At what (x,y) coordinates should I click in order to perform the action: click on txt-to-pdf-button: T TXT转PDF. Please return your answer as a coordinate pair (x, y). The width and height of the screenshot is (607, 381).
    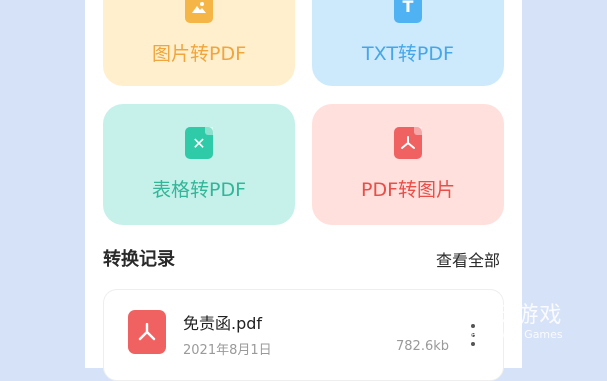
    Looking at the image, I should click on (408, 43).